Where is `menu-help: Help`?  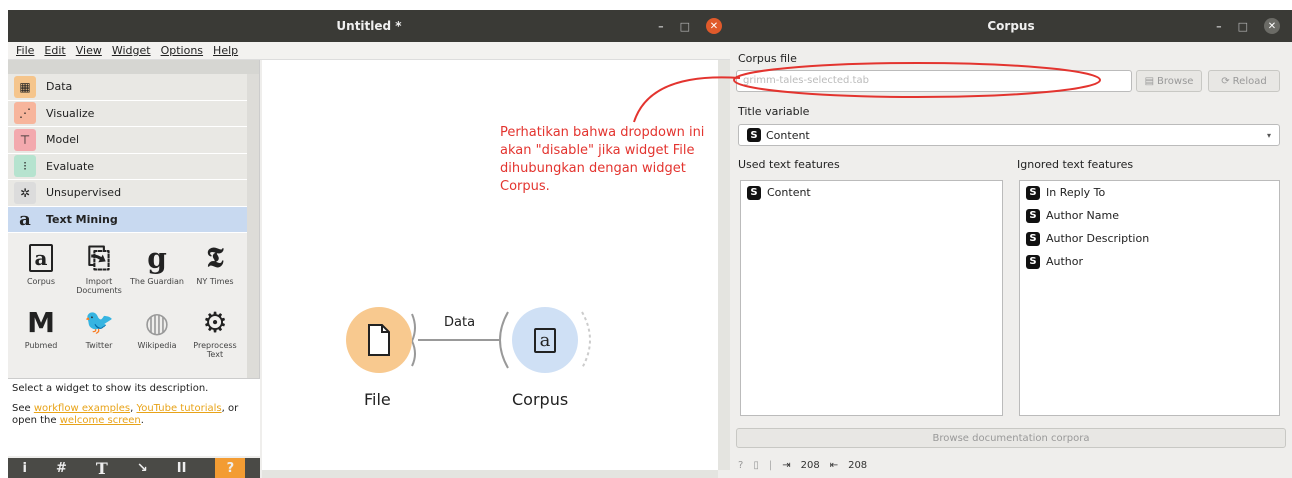 menu-help: Help is located at coordinates (225, 50).